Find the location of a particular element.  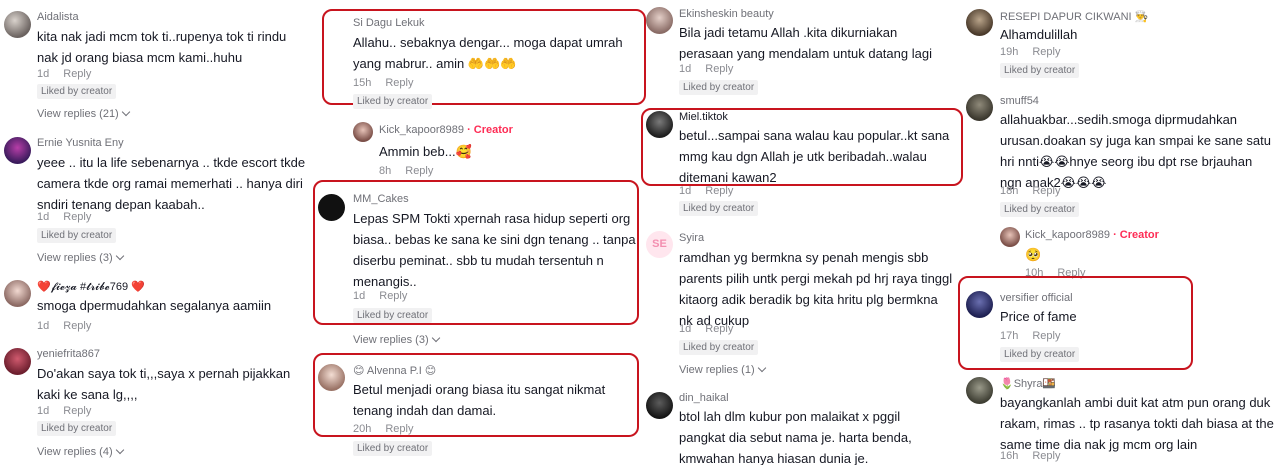

comment-username: Ernie Yusnita Eny is located at coordinates (80, 143).